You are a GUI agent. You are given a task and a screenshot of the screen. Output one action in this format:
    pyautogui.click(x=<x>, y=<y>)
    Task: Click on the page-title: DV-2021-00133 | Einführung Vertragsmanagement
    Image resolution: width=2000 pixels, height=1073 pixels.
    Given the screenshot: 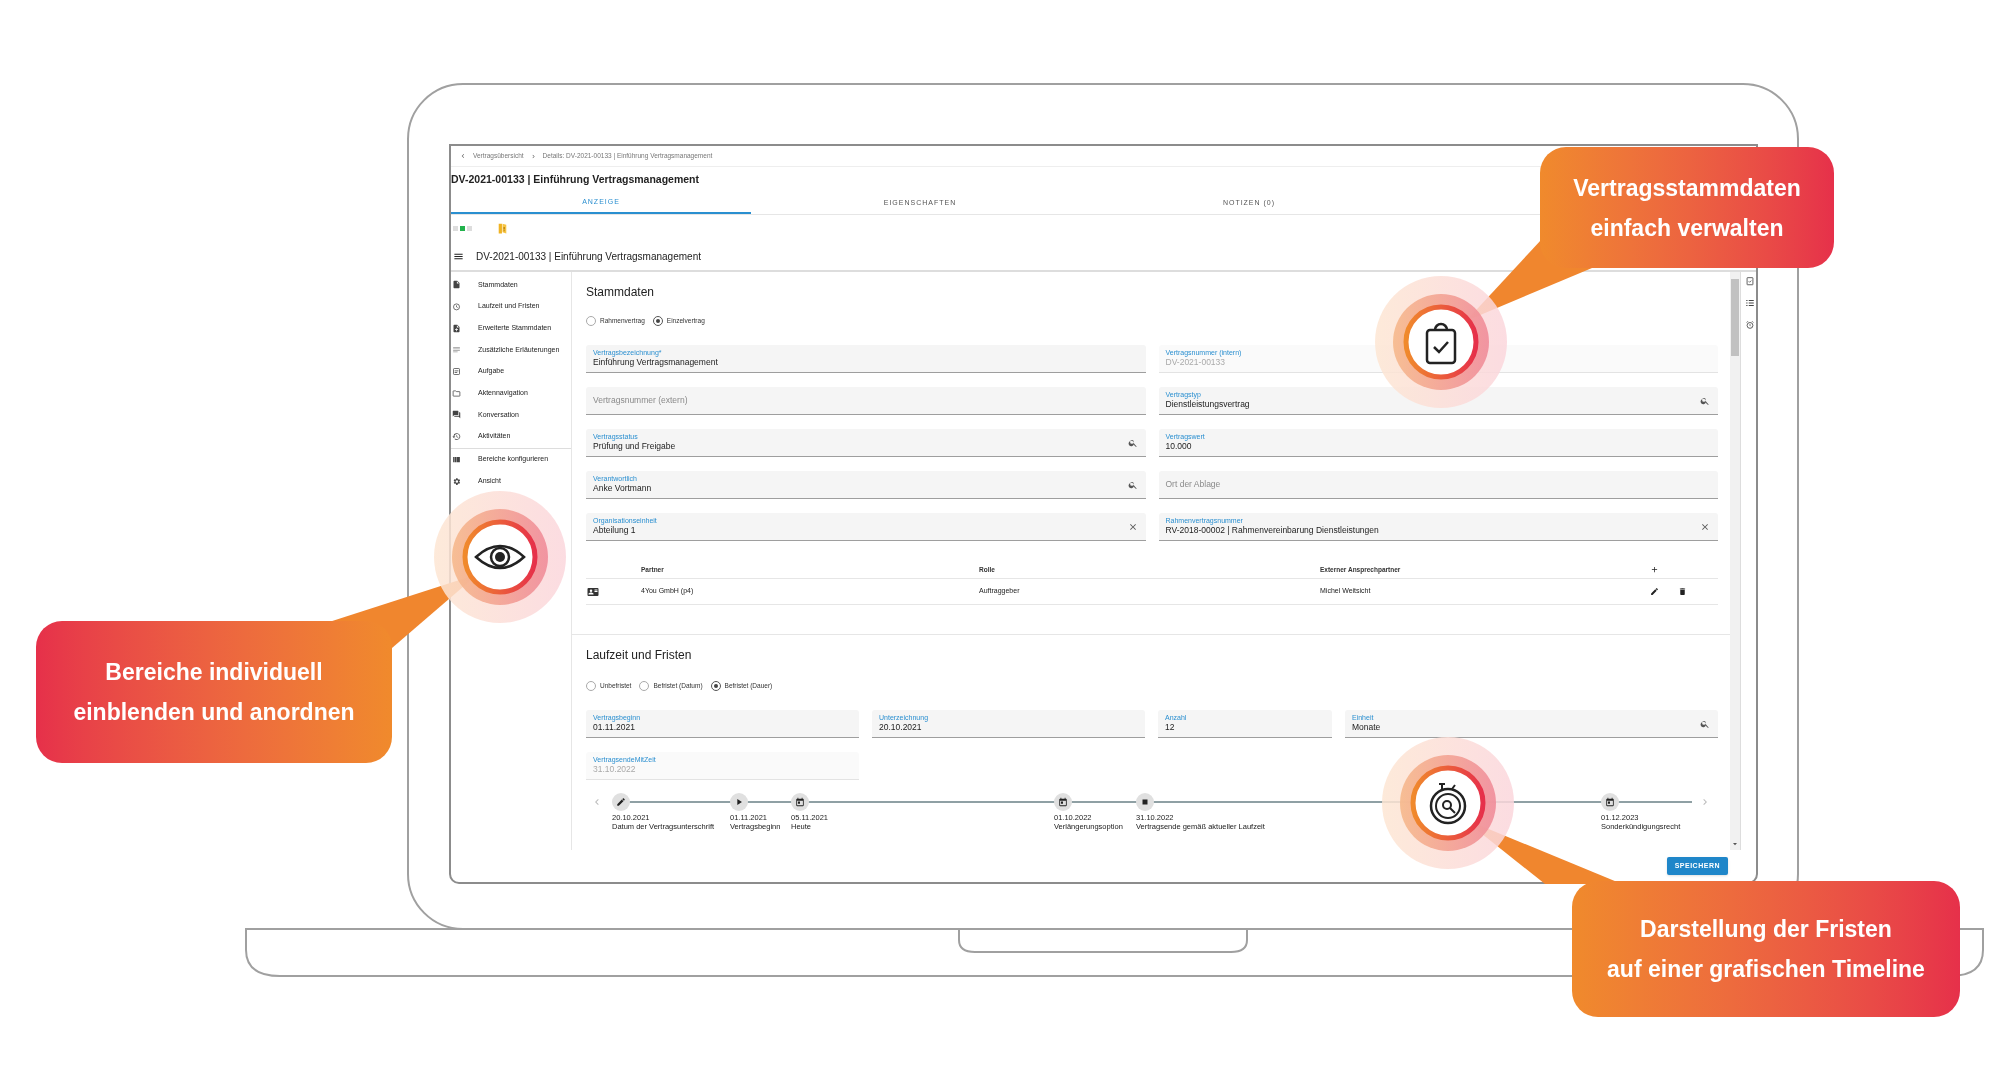 What is the action you would take?
    pyautogui.click(x=575, y=179)
    